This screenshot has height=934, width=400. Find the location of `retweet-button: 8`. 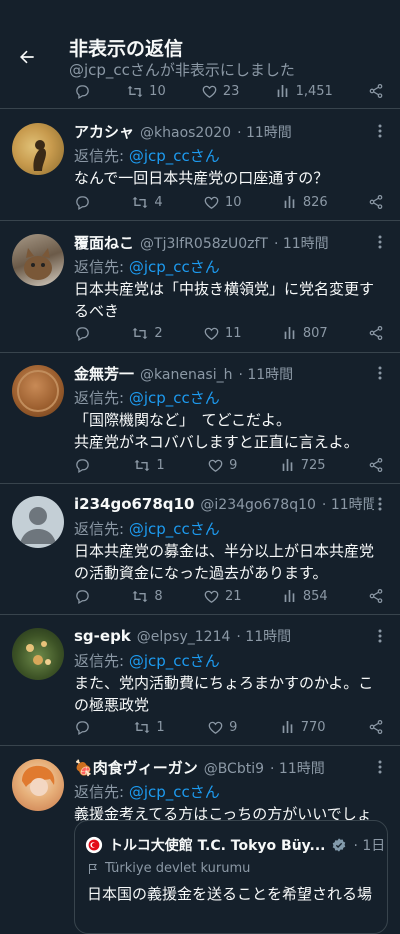

retweet-button: 8 is located at coordinates (147, 596).